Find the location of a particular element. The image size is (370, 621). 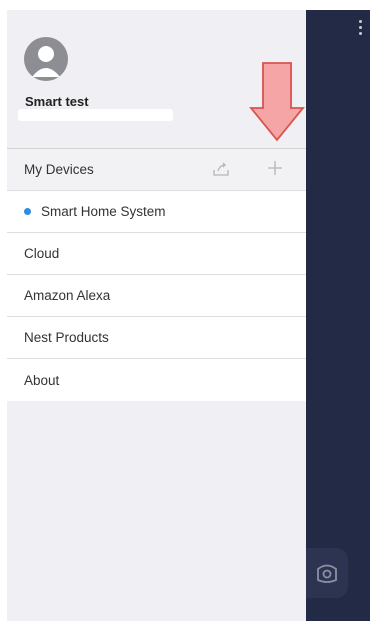

menu-item-label: Nest Products is located at coordinates (66, 337).